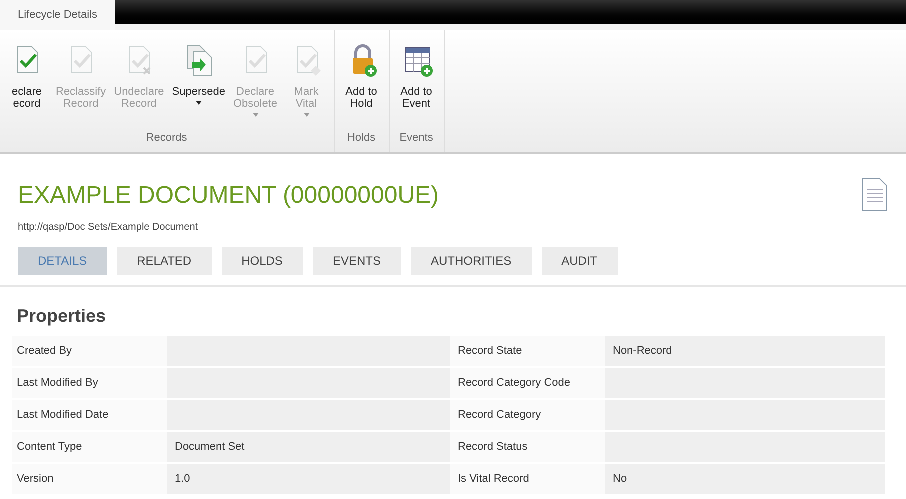  I want to click on property-label: Record Status, so click(527, 447).